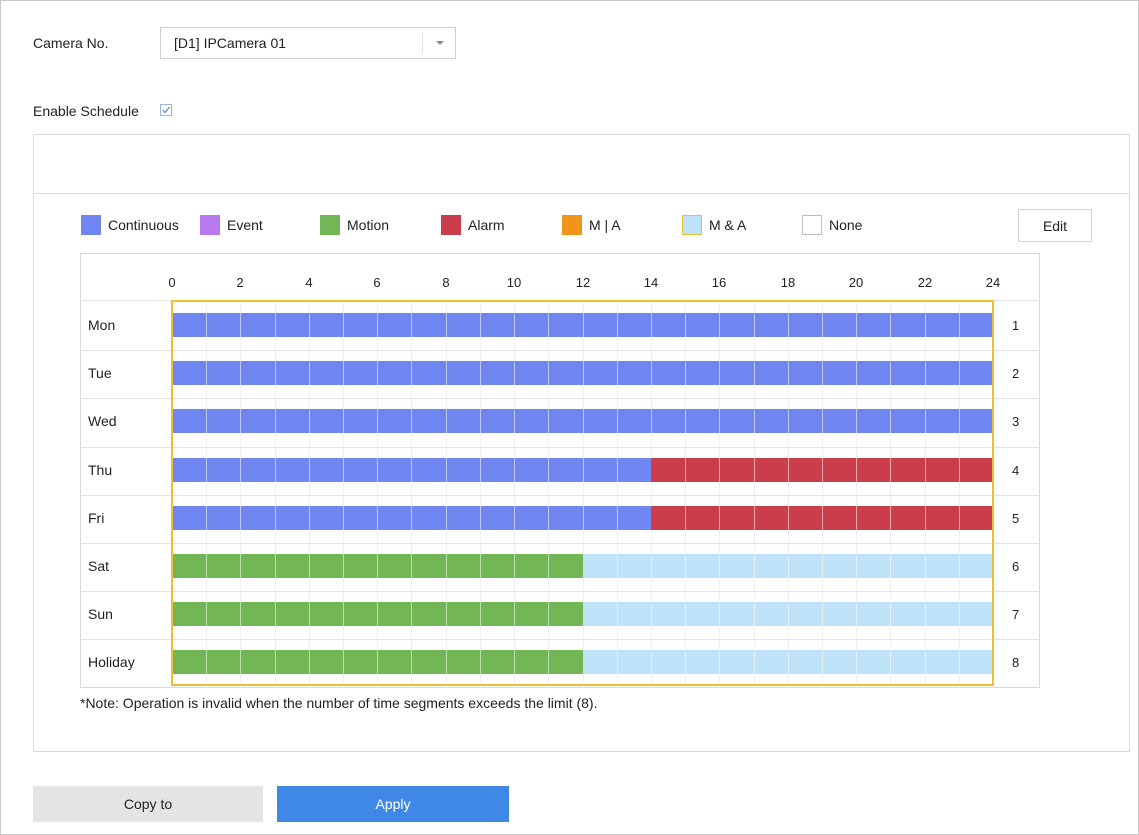 The width and height of the screenshot is (1139, 835). Describe the element at coordinates (1055, 225) in the screenshot. I see `edit-button: Edit` at that location.